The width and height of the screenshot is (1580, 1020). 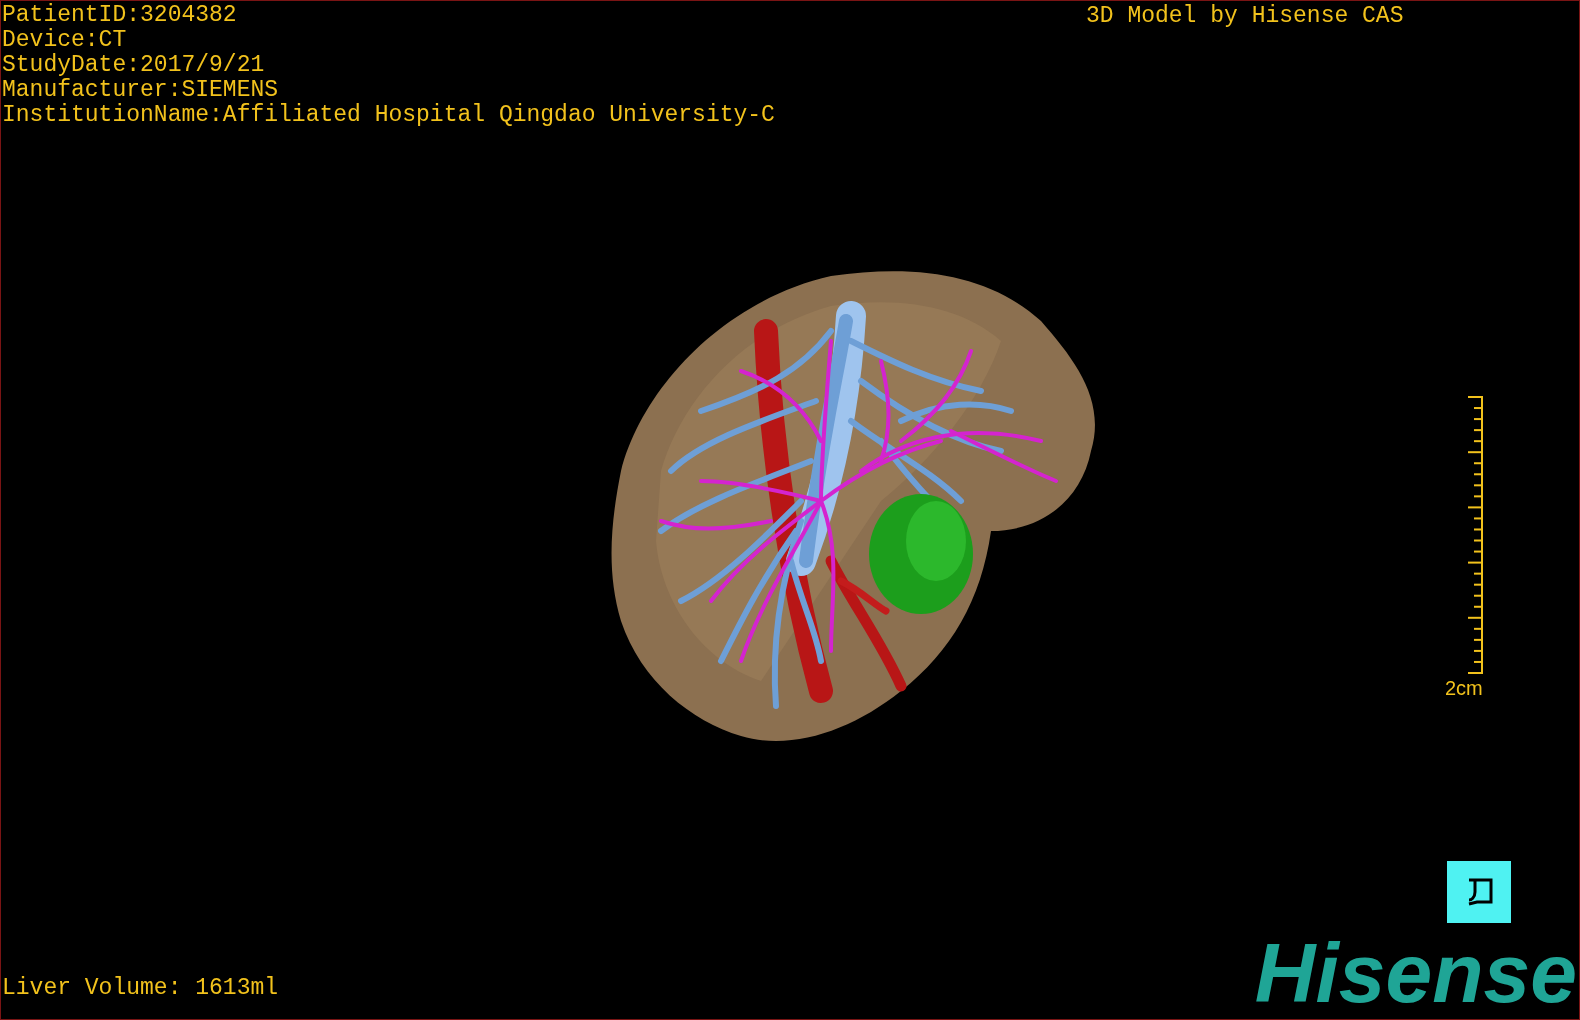 I want to click on patient-info-line: PatientID:3204382, so click(x=120, y=15).